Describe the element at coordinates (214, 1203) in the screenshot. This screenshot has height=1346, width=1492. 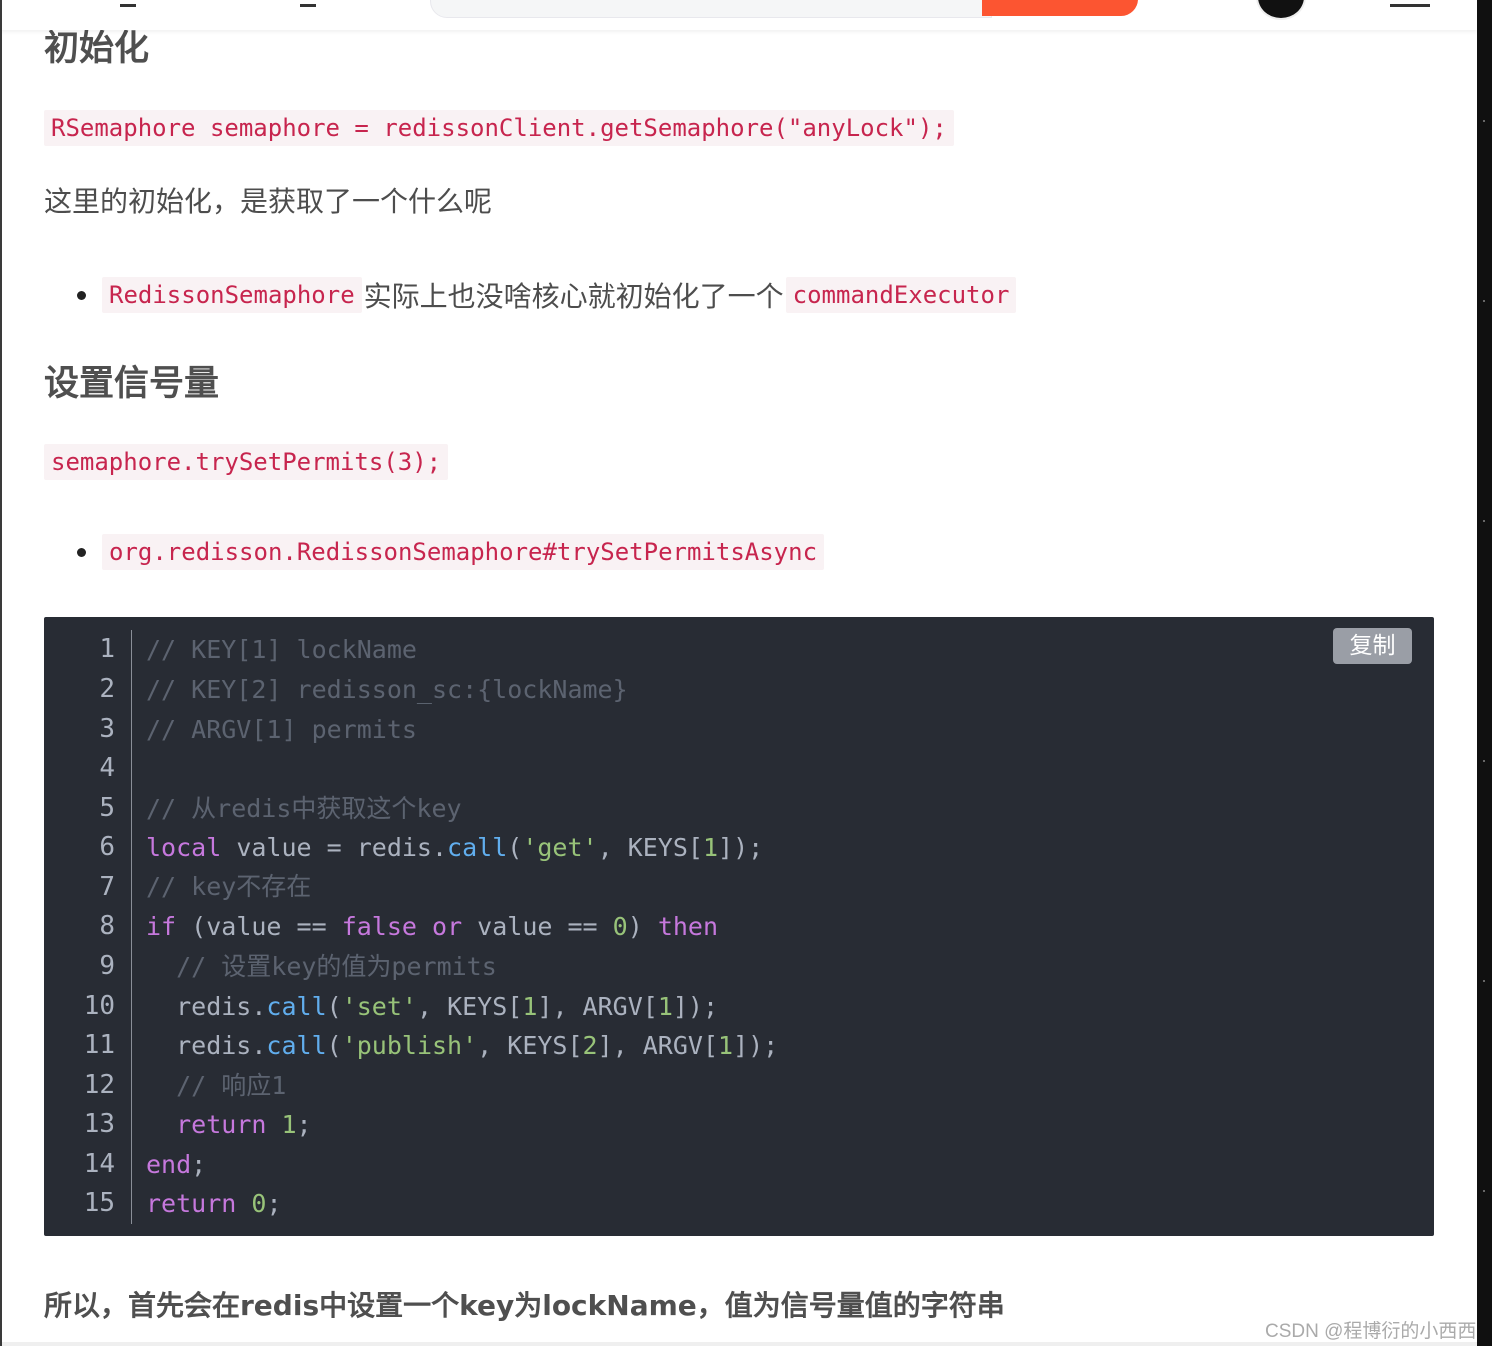
I see `code-line: return 0;` at that location.